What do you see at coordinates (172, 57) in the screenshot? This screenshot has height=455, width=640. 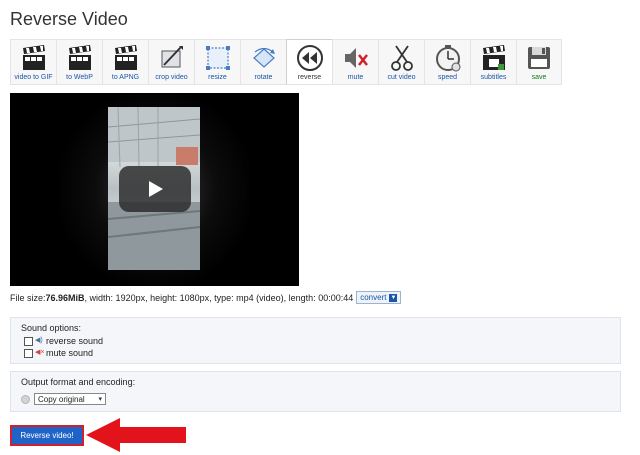 I see `crop-icon` at bounding box center [172, 57].